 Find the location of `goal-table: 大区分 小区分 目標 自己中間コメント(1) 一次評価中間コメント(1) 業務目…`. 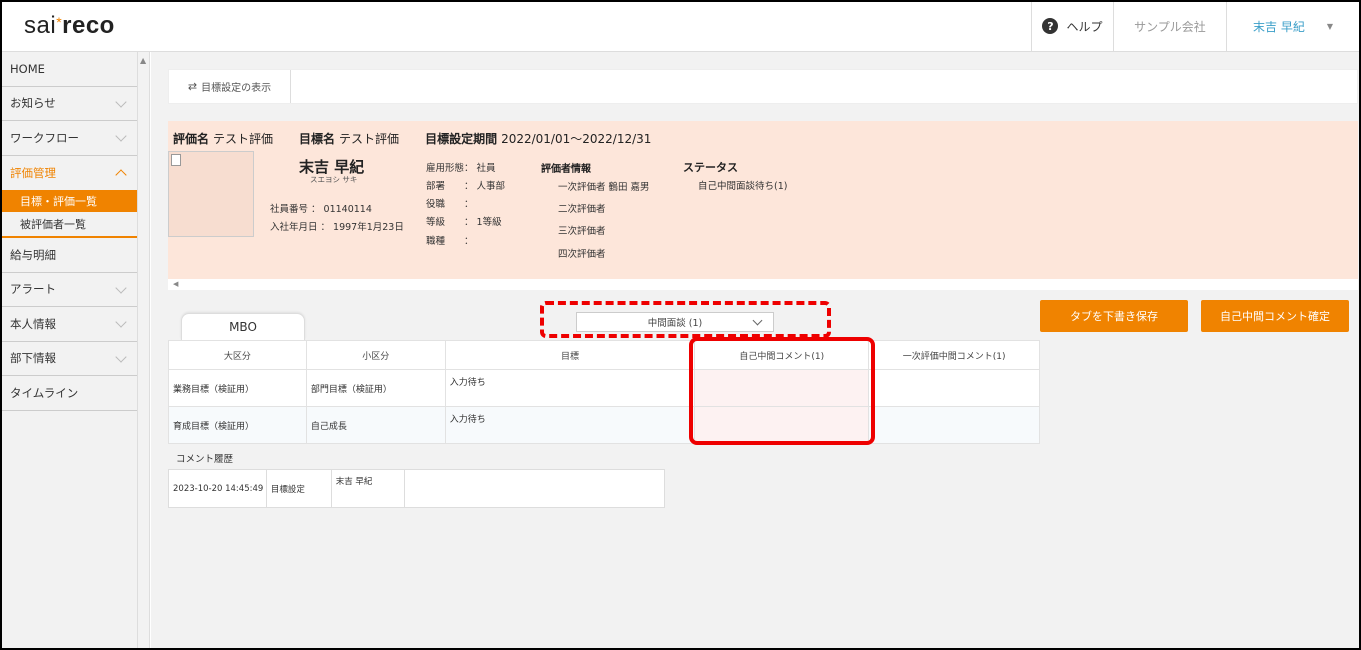

goal-table: 大区分 小区分 目標 自己中間コメント(1) 一次評価中間コメント(1) 業務目… is located at coordinates (604, 392).